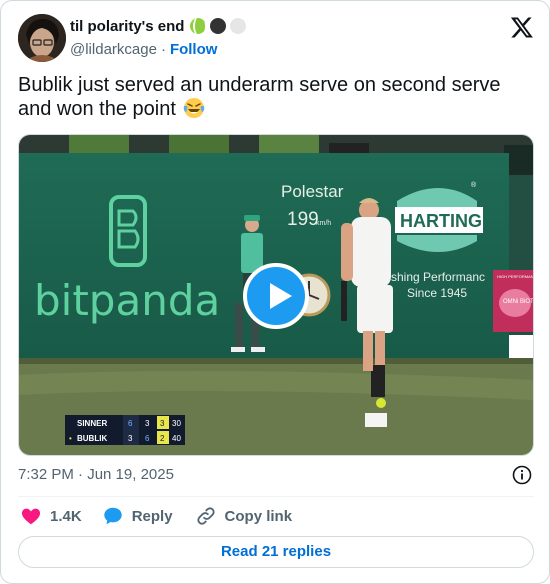  Describe the element at coordinates (276, 296) in the screenshot. I see `play-button-icon` at that location.